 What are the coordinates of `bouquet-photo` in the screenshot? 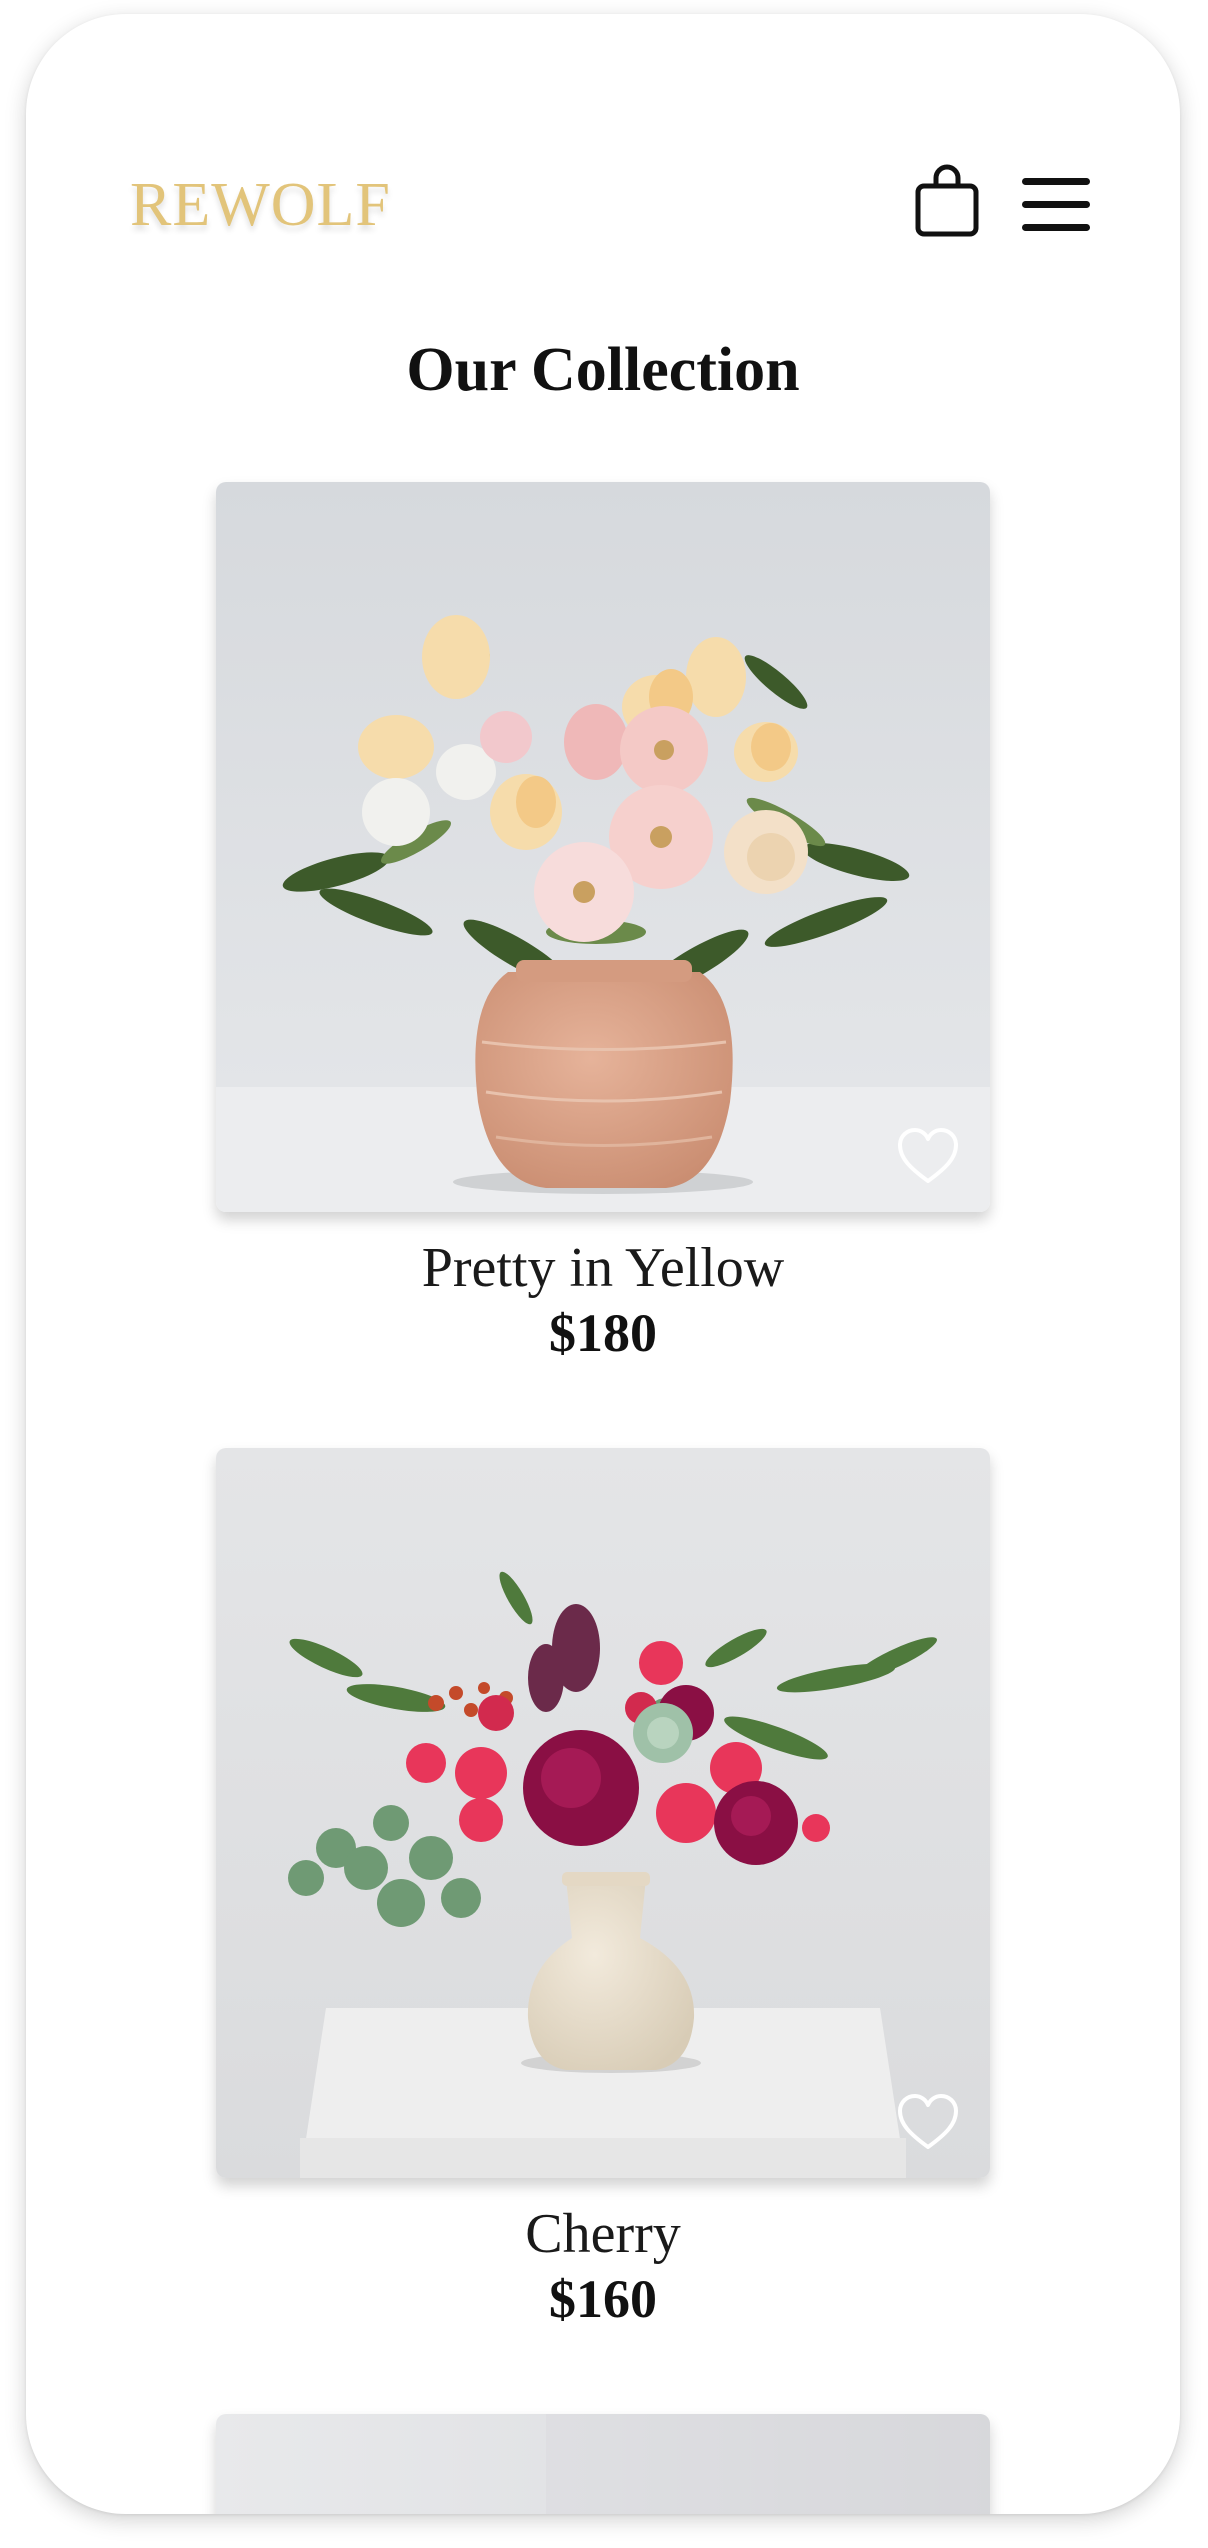 It's located at (603, 2464).